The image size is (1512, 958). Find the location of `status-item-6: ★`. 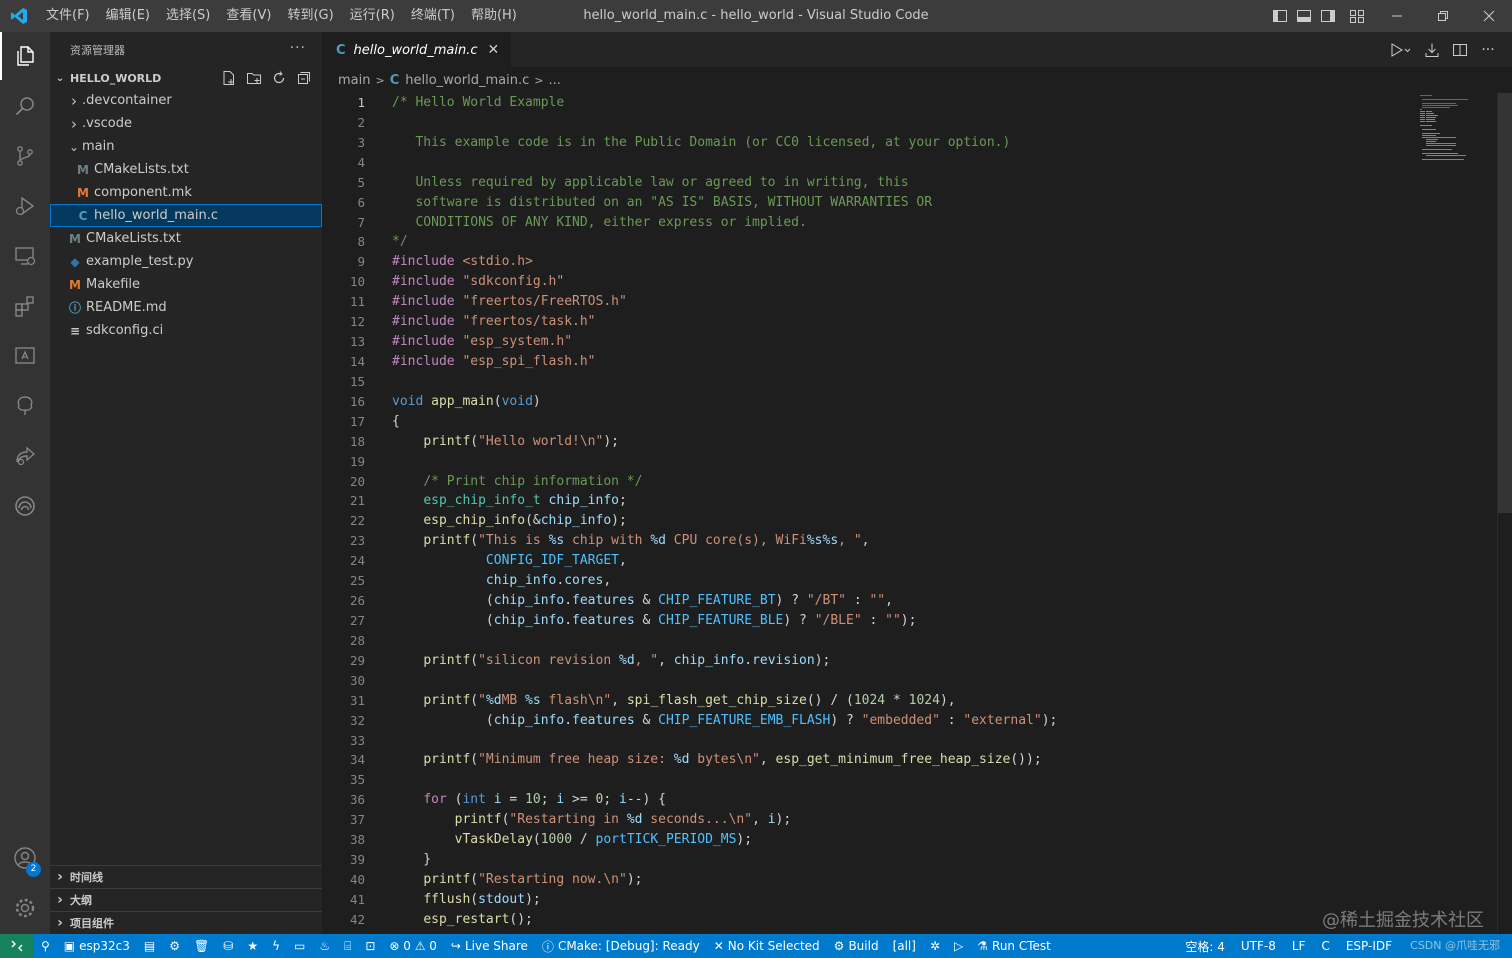

status-item-6: ★ is located at coordinates (252, 946).